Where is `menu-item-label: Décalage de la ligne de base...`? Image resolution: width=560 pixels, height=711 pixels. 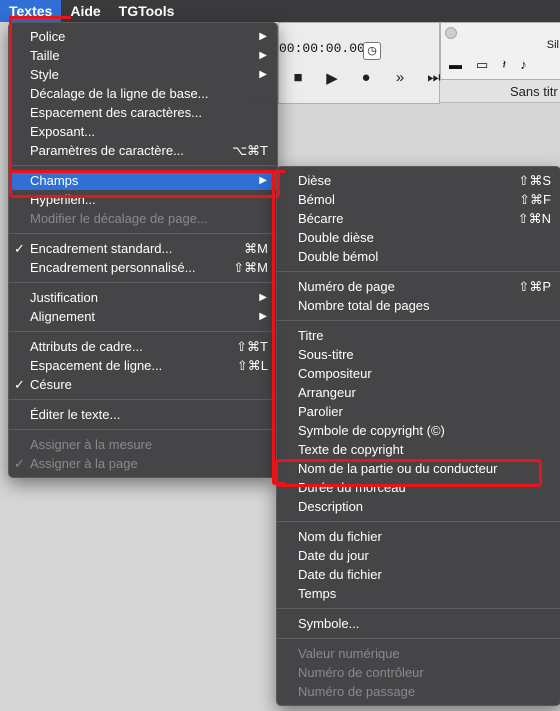
menu-item-label: Décalage de la ligne de base... is located at coordinates (119, 93).